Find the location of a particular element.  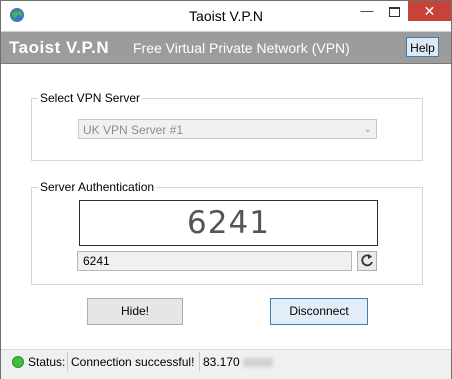

disconnect-button: Disconnect is located at coordinates (319, 311).